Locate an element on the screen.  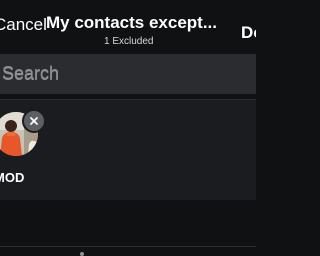
remove-contact-button is located at coordinates (34, 121).